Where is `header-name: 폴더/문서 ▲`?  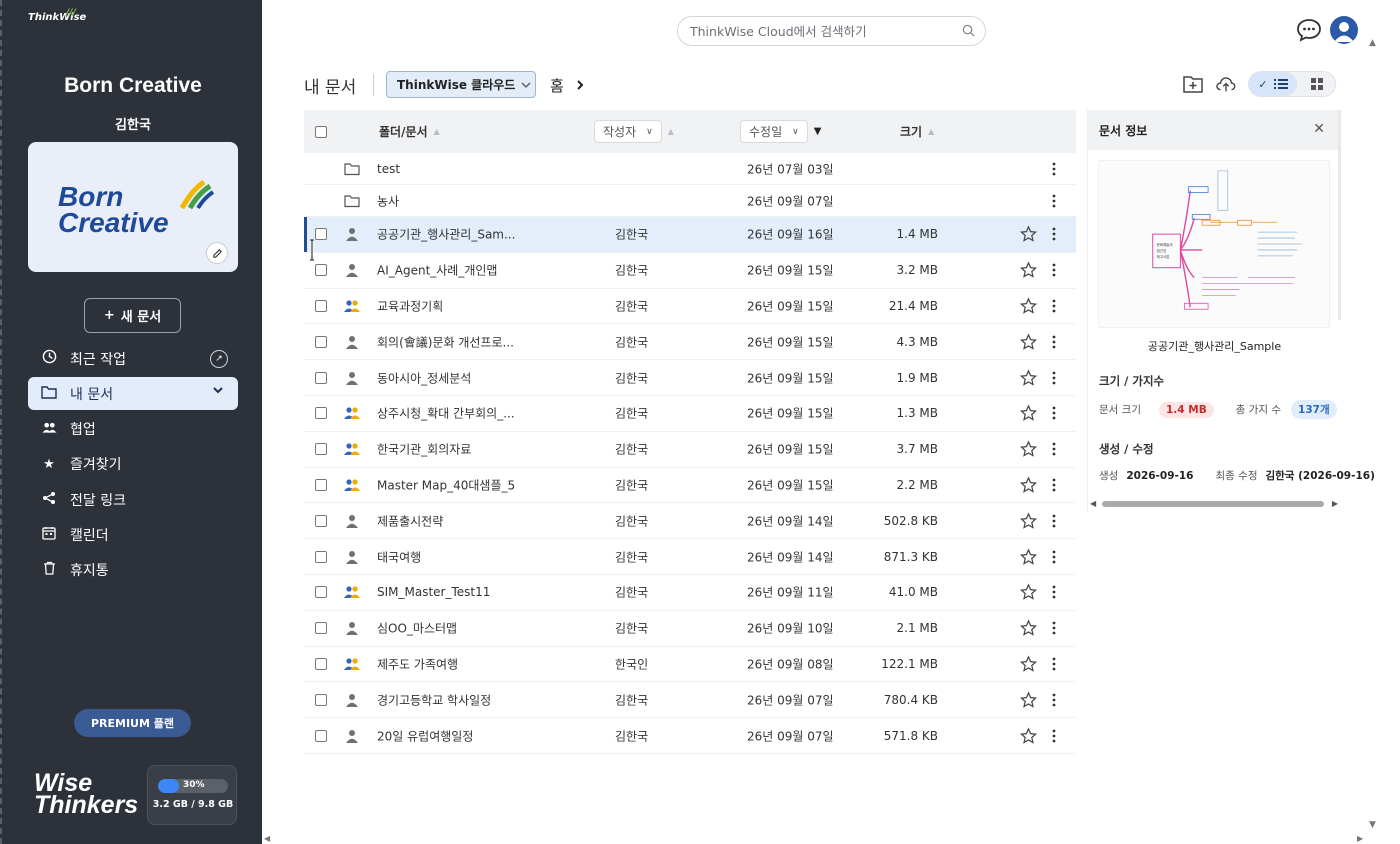
header-name: 폴더/문서 ▲ is located at coordinates (409, 131).